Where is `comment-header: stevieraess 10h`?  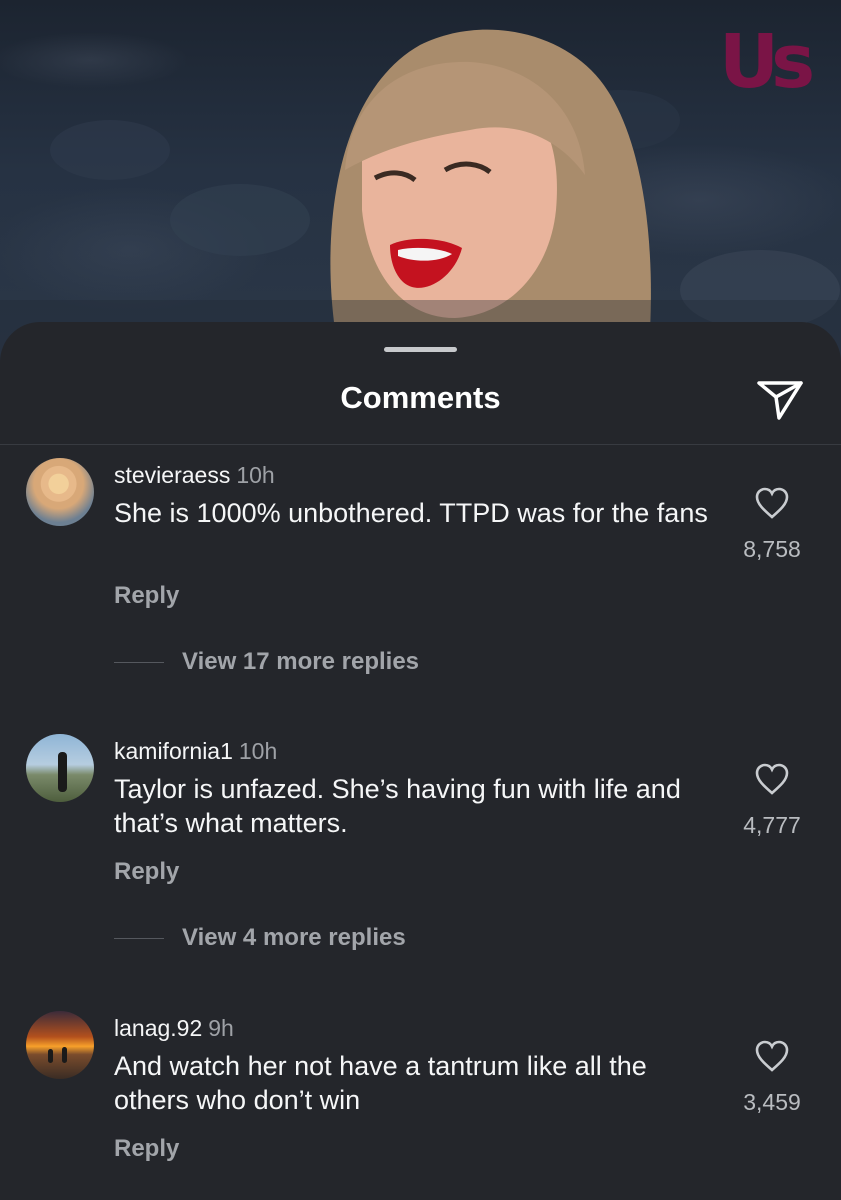
comment-header: stevieraess 10h is located at coordinates (194, 475).